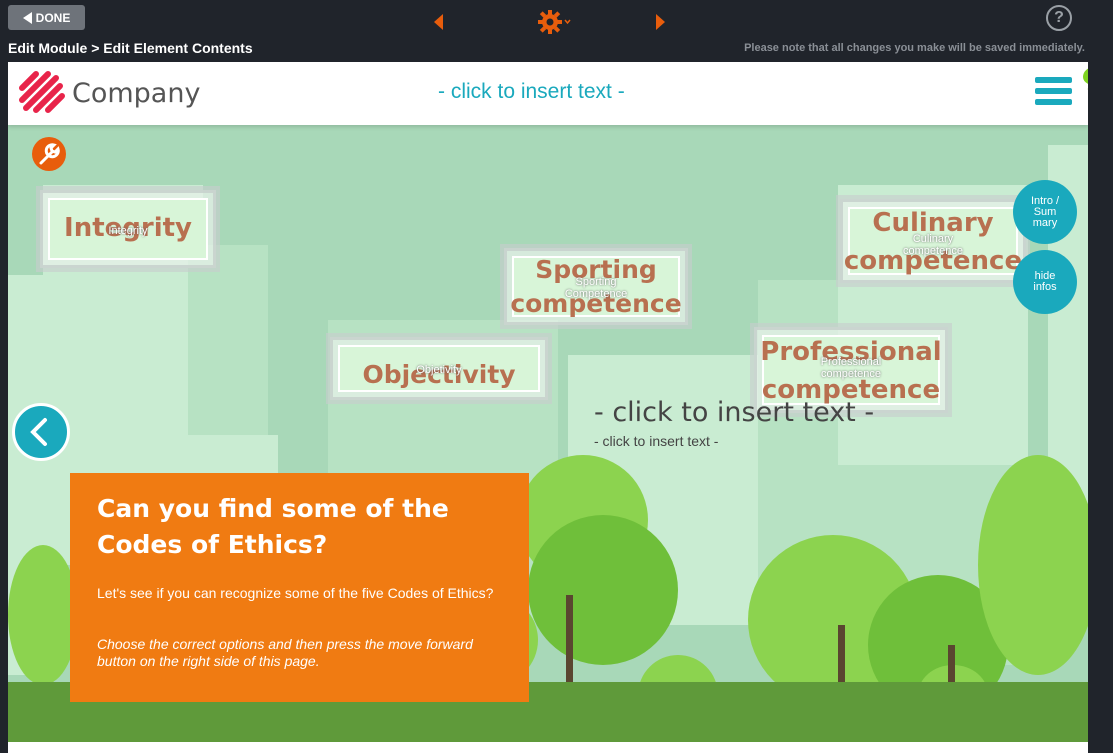 The image size is (1113, 753). What do you see at coordinates (660, 22) in the screenshot?
I see `next-page-icon` at bounding box center [660, 22].